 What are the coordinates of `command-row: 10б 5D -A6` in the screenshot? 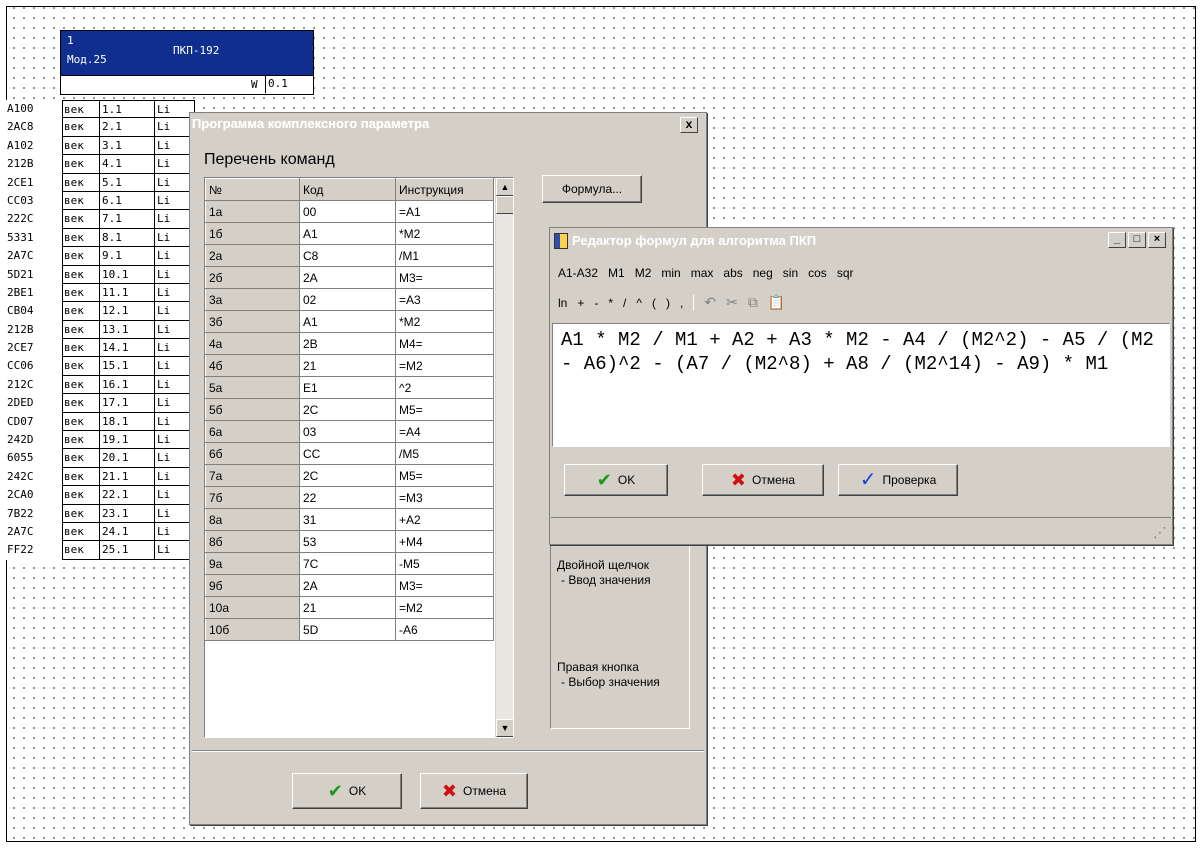 It's located at (349, 629).